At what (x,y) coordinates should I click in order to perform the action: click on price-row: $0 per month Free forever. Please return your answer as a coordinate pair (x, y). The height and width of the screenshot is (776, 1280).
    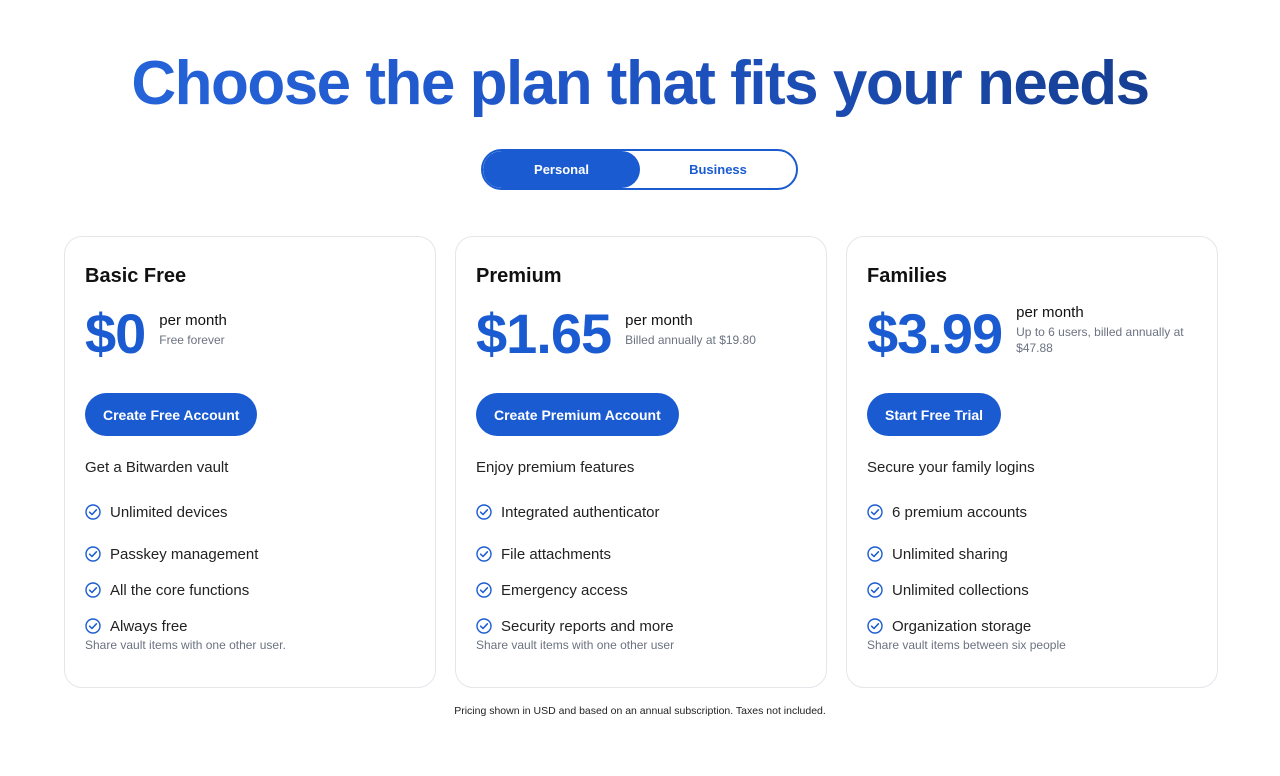
    Looking at the image, I should click on (250, 334).